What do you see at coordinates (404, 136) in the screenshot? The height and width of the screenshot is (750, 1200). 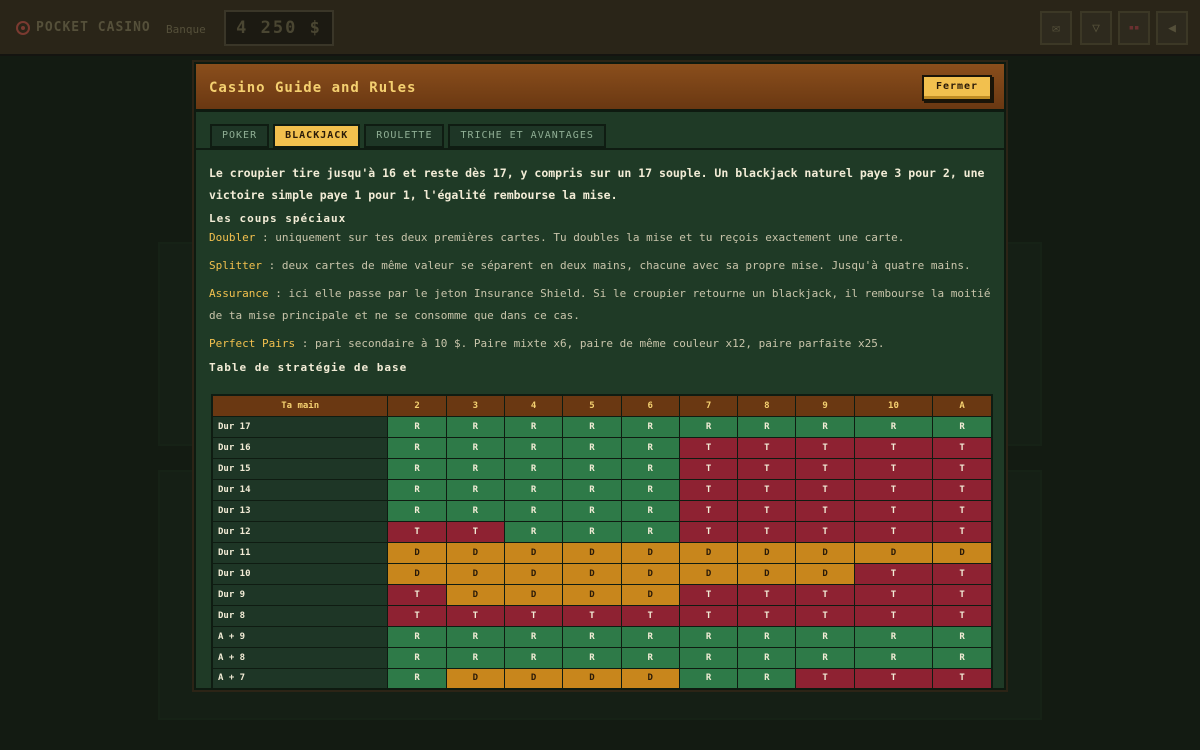 I see `tab-roulette: ROULETTE` at bounding box center [404, 136].